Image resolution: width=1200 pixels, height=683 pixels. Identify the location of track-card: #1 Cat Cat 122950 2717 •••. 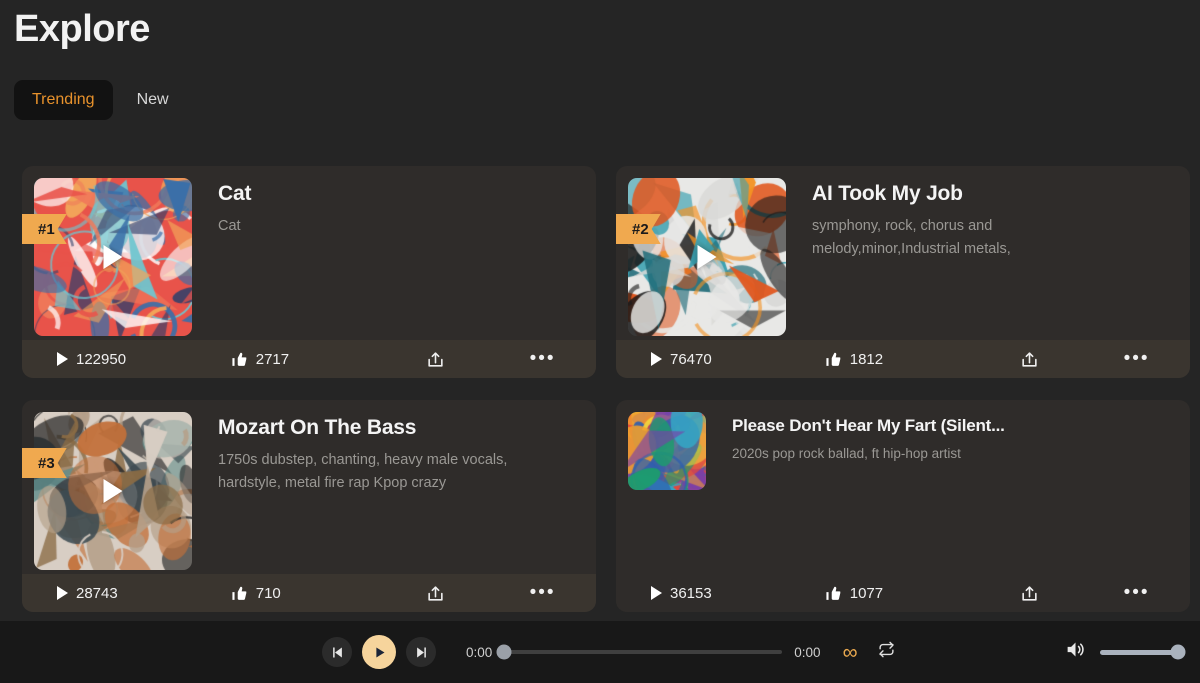
(309, 272).